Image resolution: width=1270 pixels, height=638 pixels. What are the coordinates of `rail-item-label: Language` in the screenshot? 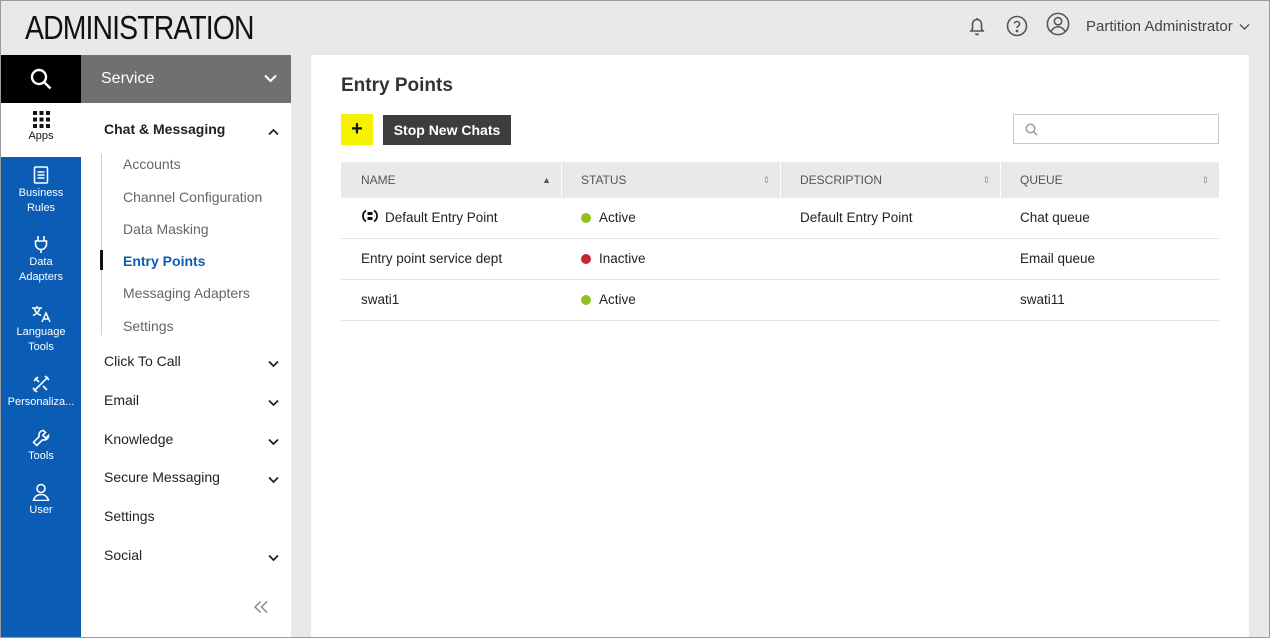 It's located at (41, 332).